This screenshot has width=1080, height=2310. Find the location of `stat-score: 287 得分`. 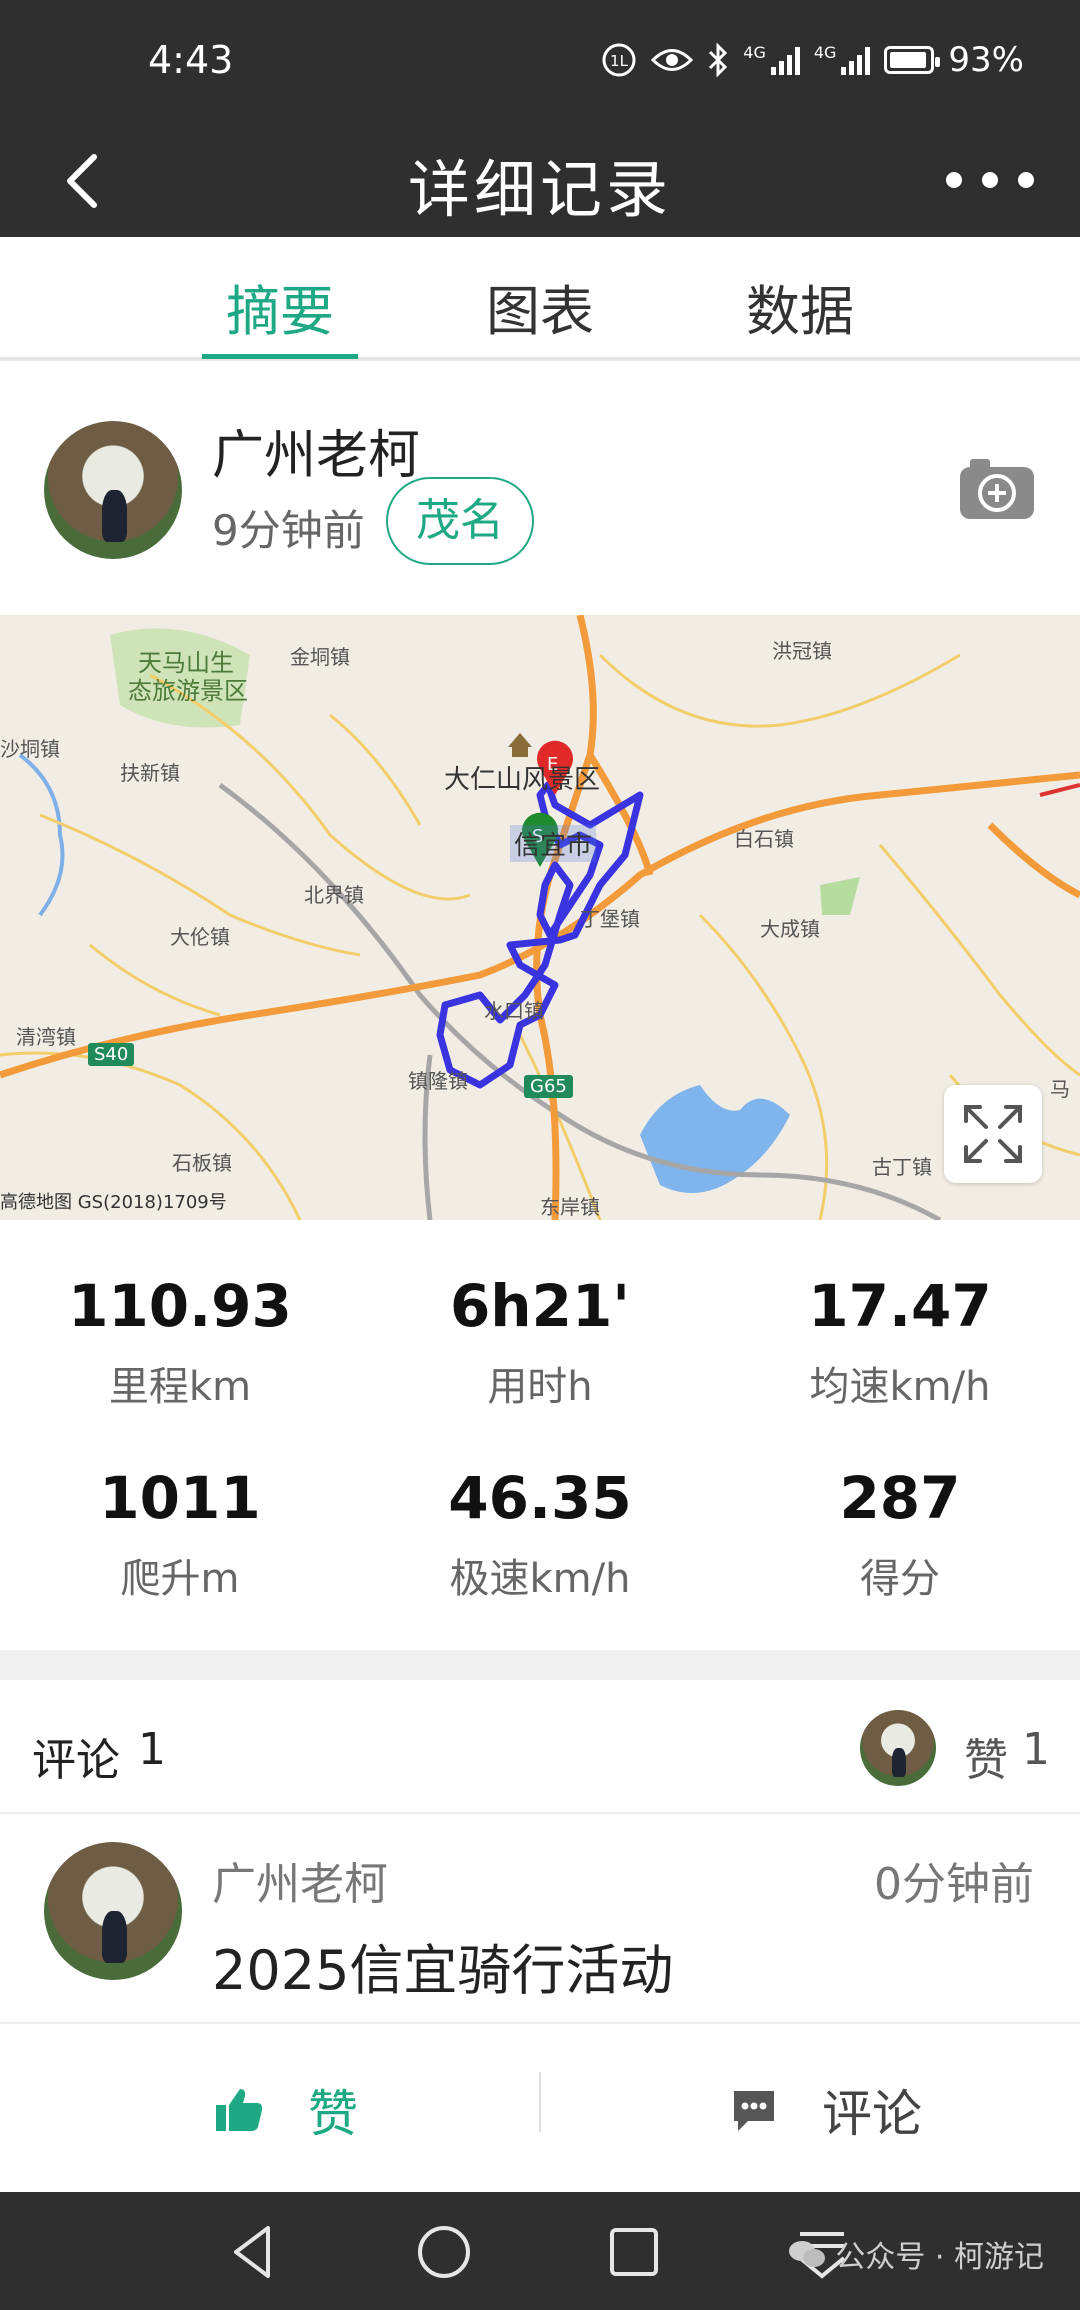

stat-score: 287 得分 is located at coordinates (900, 1534).